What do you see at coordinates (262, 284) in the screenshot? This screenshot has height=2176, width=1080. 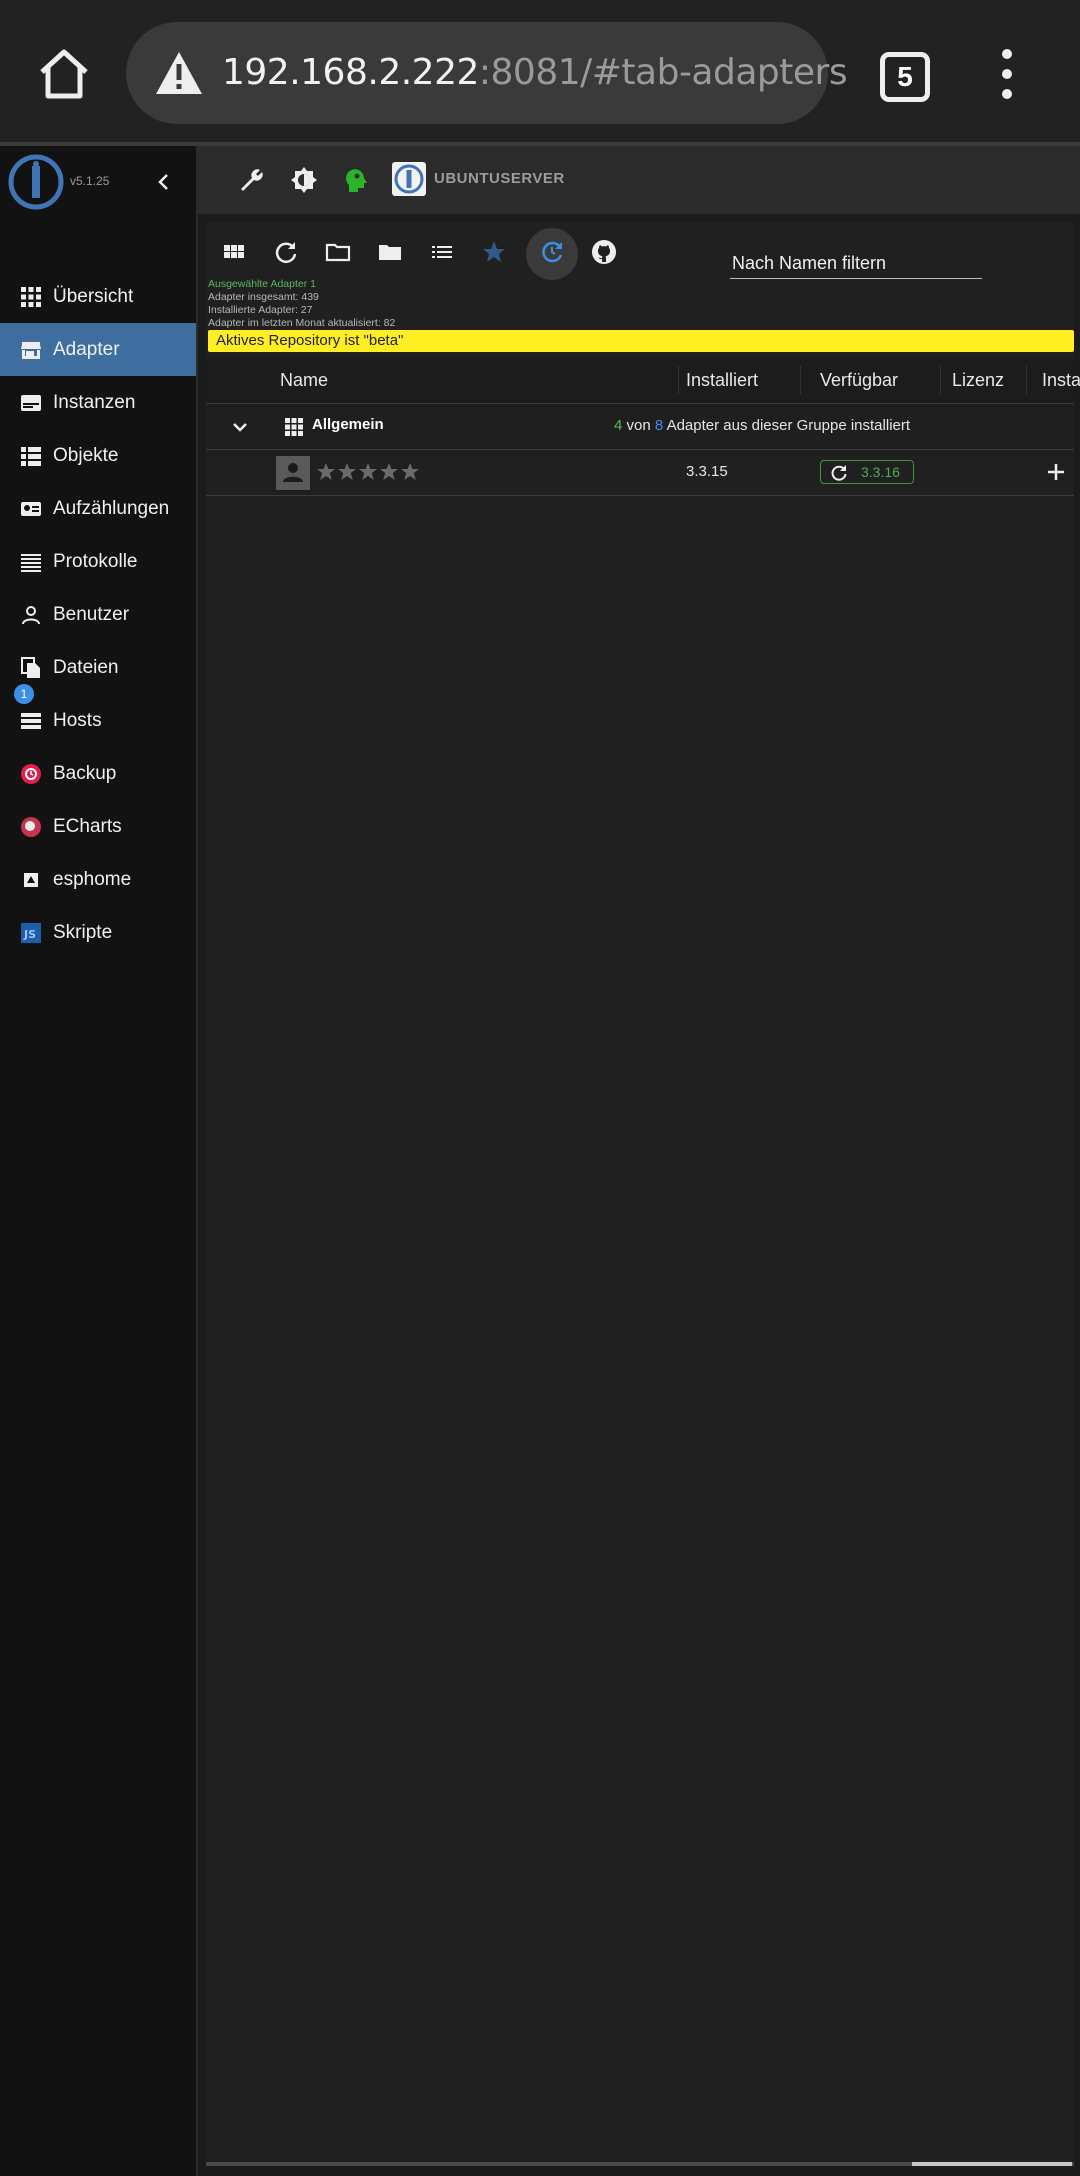 I see `stats-selected: Ausgewählte Adapter 1` at bounding box center [262, 284].